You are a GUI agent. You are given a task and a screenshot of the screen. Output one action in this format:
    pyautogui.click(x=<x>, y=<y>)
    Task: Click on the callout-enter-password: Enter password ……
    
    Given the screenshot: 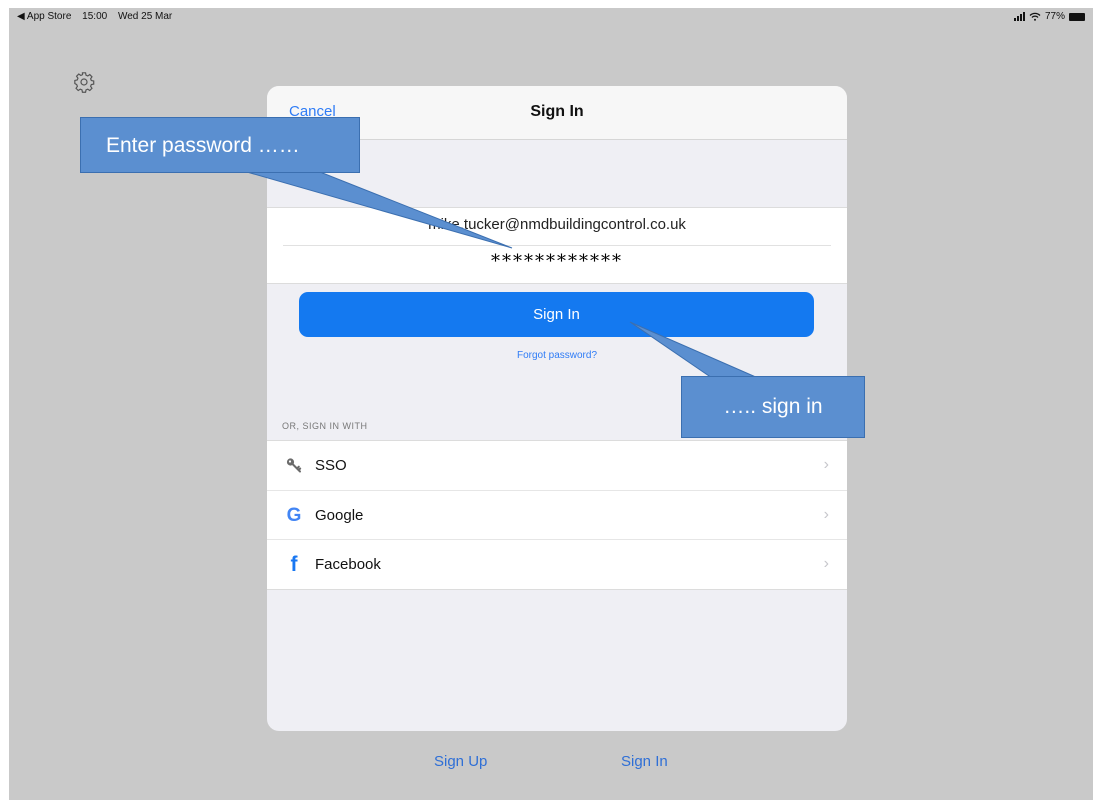 What is the action you would take?
    pyautogui.click(x=220, y=145)
    